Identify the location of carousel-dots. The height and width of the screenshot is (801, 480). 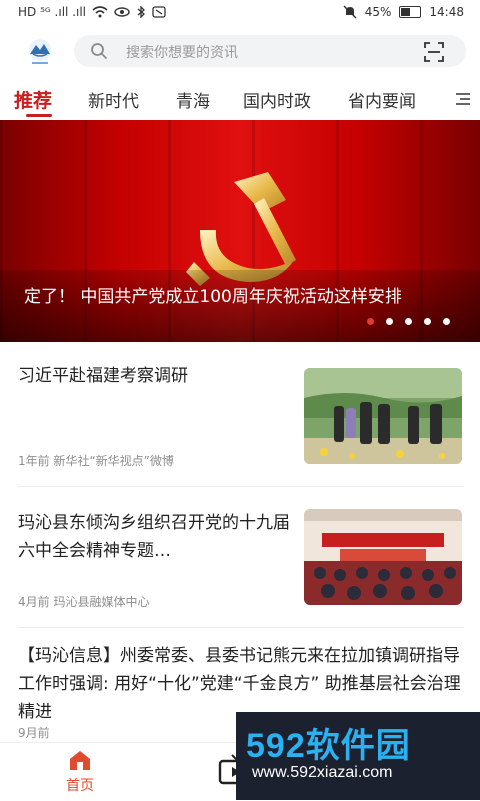
(408, 321).